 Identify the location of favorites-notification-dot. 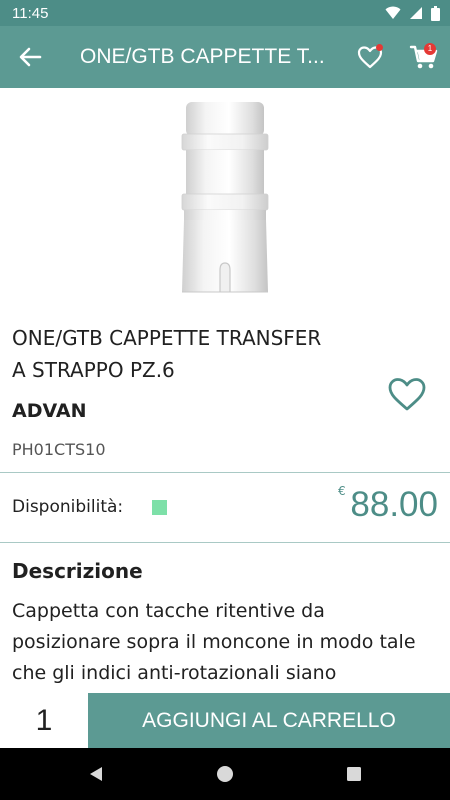
(379, 47).